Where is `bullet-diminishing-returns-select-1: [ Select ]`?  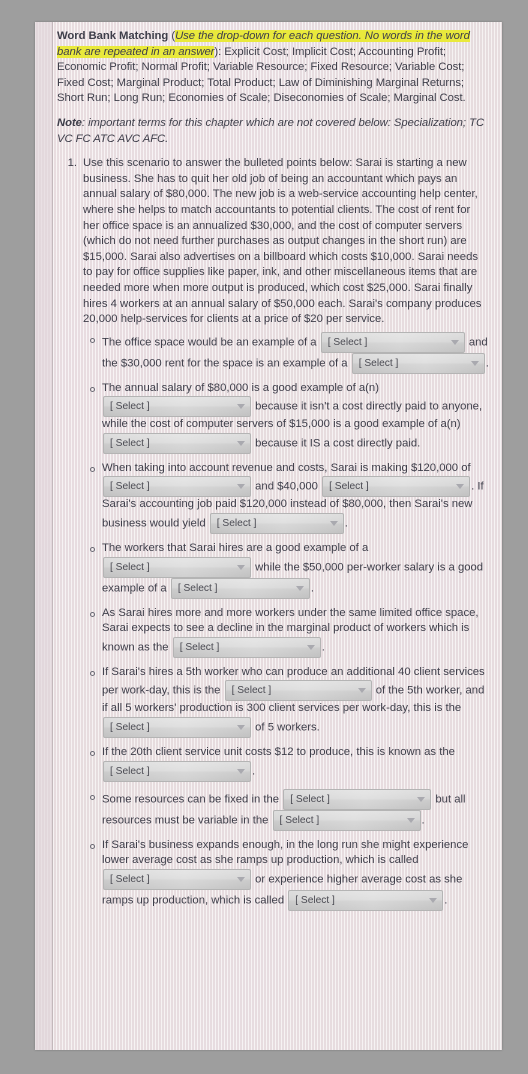
bullet-diminishing-returns-select-1: [ Select ] is located at coordinates (246, 647).